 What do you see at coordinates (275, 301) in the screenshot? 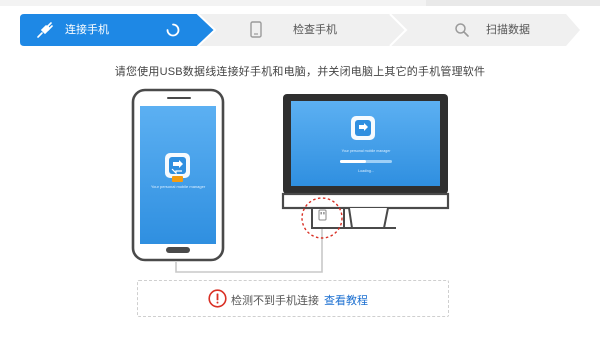
I see `status-message: 检测不到手机连接` at bounding box center [275, 301].